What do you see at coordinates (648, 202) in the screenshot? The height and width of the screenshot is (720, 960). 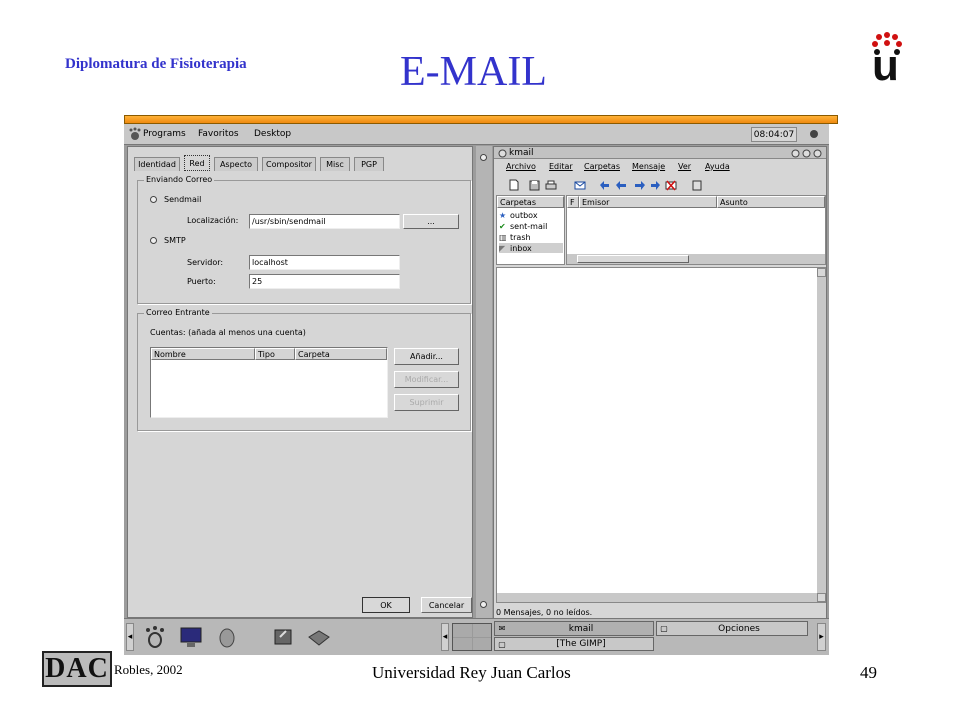 I see `column-emisor: Emisor` at bounding box center [648, 202].